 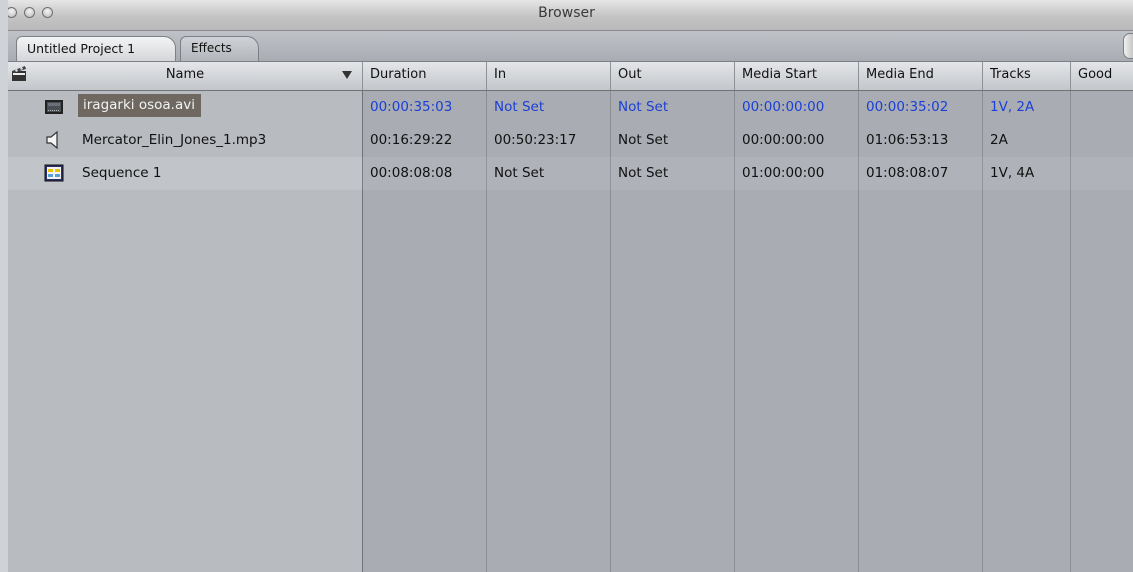 I want to click on tab-scroll-handle, so click(x=1128, y=46).